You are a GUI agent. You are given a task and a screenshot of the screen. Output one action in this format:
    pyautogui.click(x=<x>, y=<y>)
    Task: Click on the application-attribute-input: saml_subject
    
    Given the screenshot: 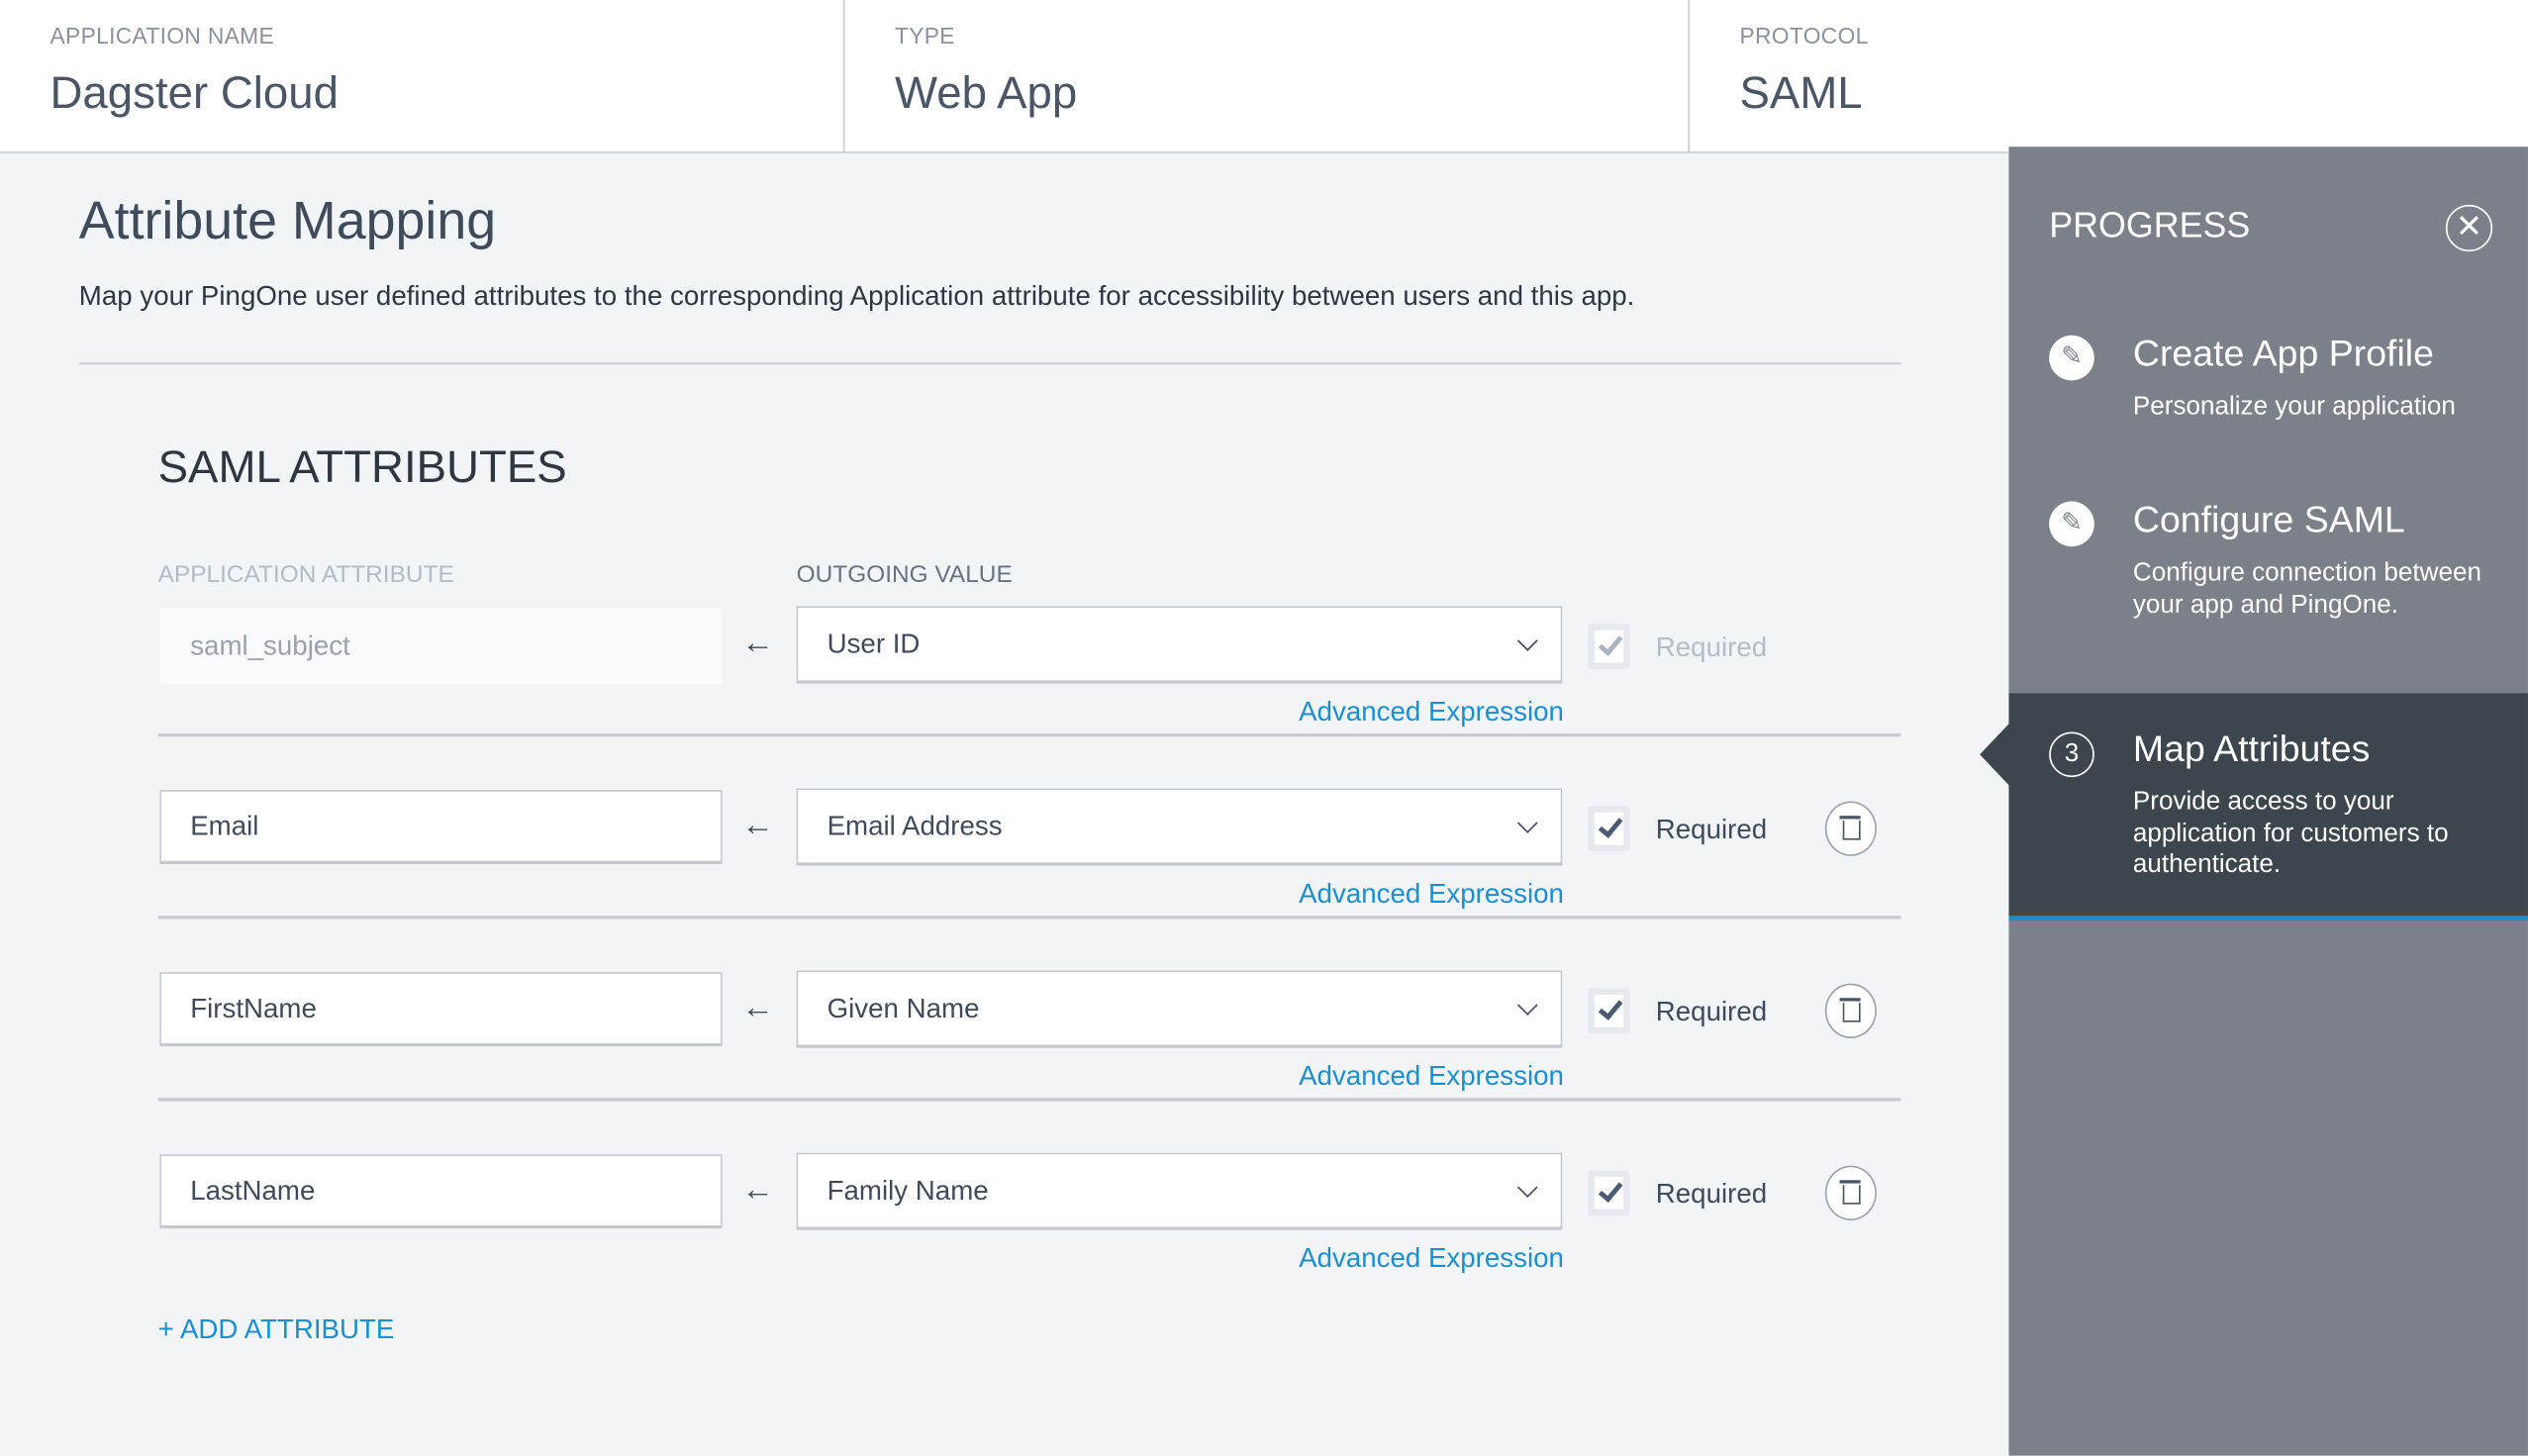 What is the action you would take?
    pyautogui.click(x=441, y=646)
    